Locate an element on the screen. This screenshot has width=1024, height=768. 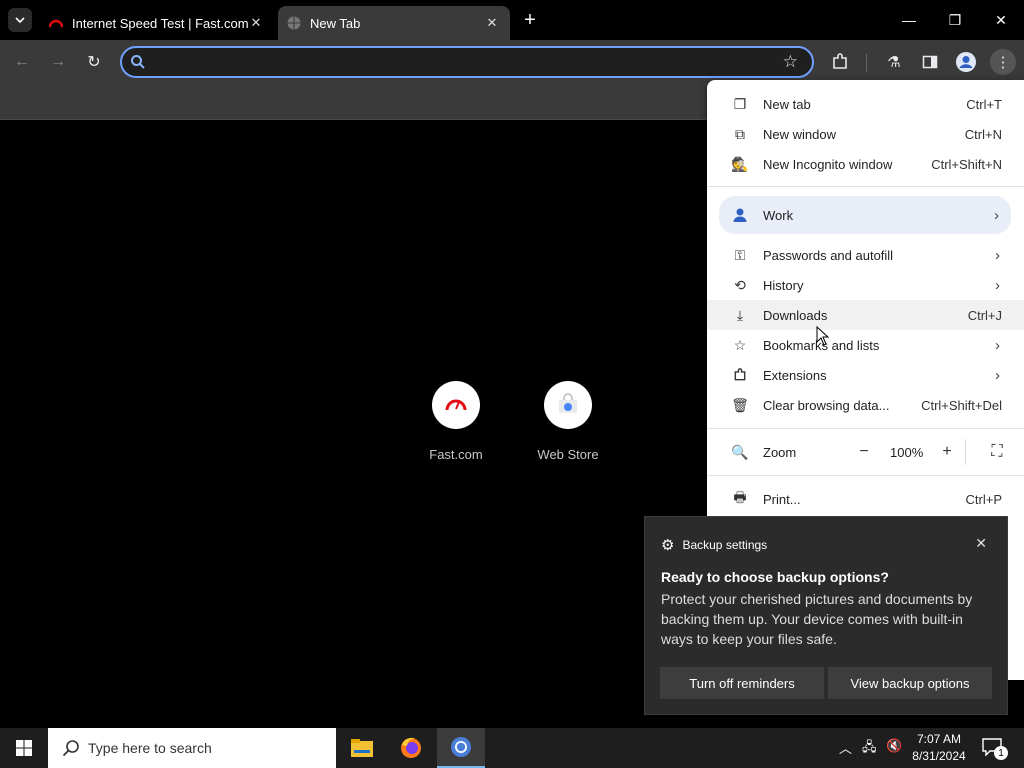
reload-icon: ↻ is located at coordinates (94, 62).